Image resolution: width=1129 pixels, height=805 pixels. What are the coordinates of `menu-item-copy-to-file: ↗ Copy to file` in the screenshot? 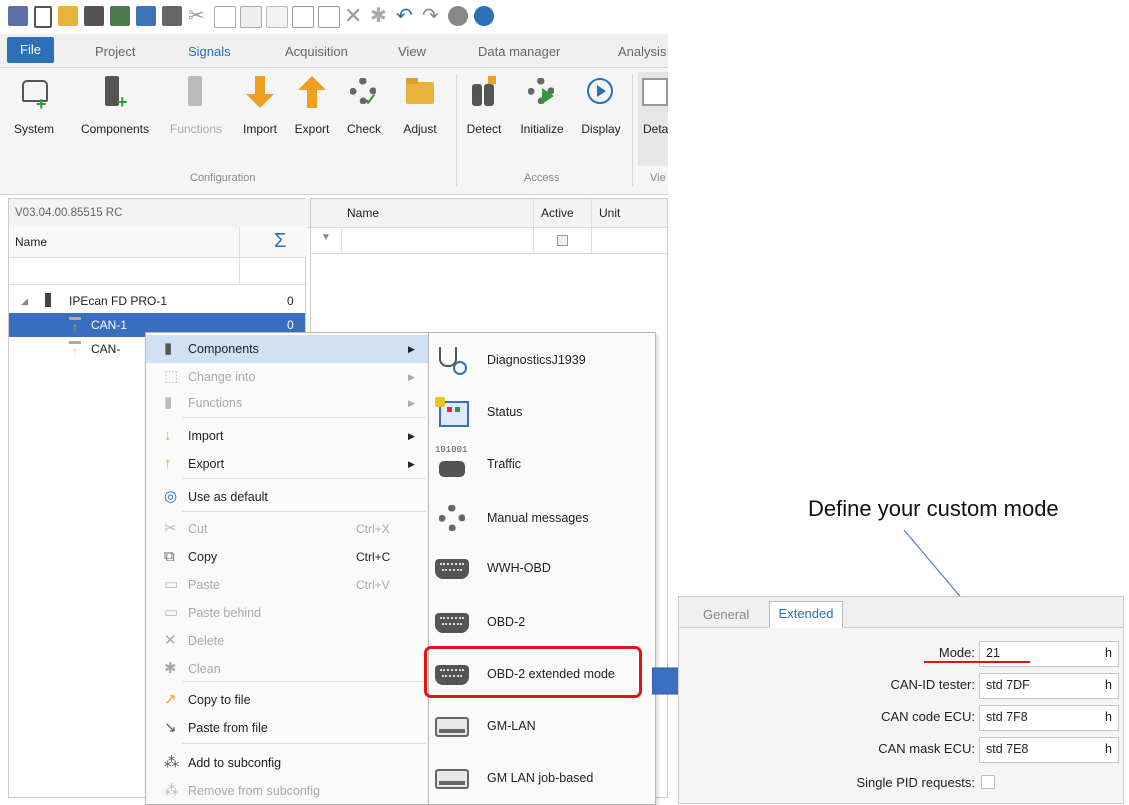 It's located at (287, 700).